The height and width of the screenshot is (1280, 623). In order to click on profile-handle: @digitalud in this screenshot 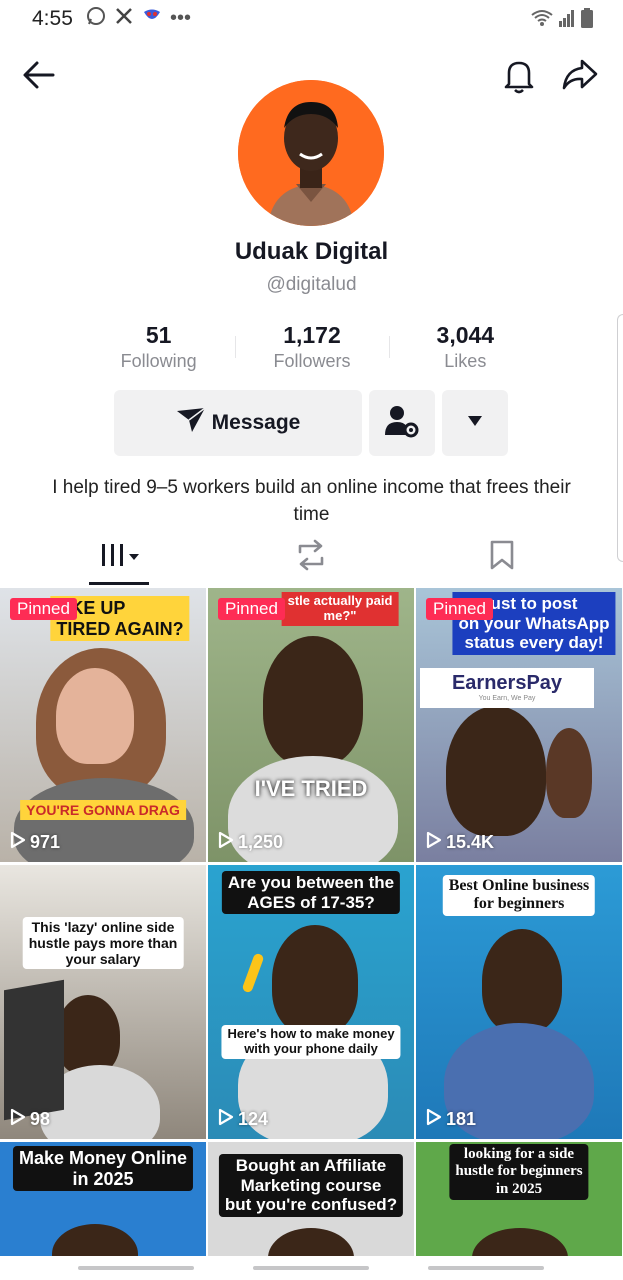, I will do `click(311, 284)`.